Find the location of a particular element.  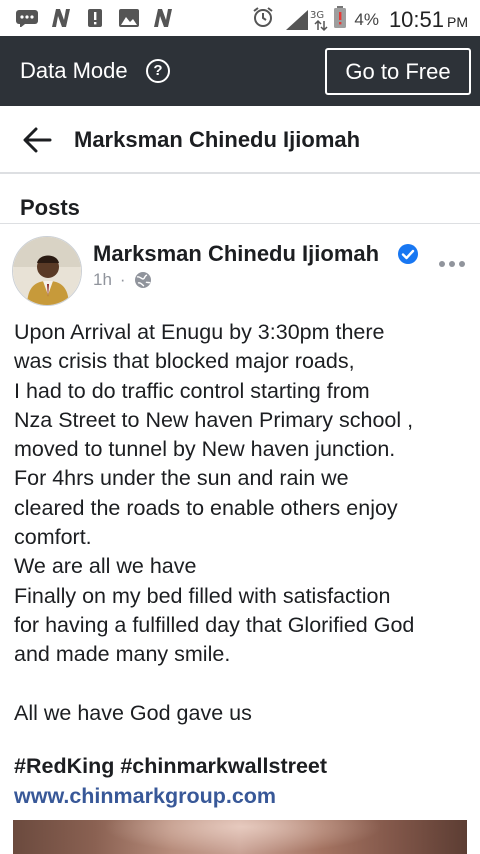

post-link: www.chinmarkgroup.com is located at coordinates (145, 796).